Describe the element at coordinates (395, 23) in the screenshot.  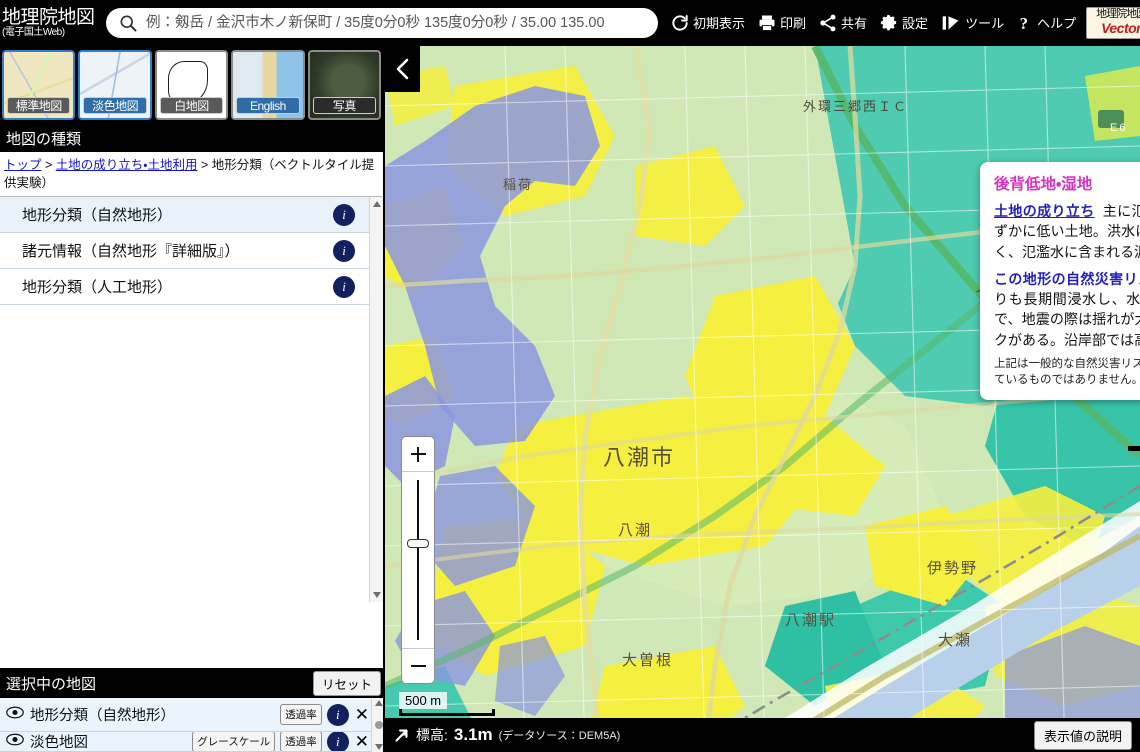
I see `search-input` at that location.